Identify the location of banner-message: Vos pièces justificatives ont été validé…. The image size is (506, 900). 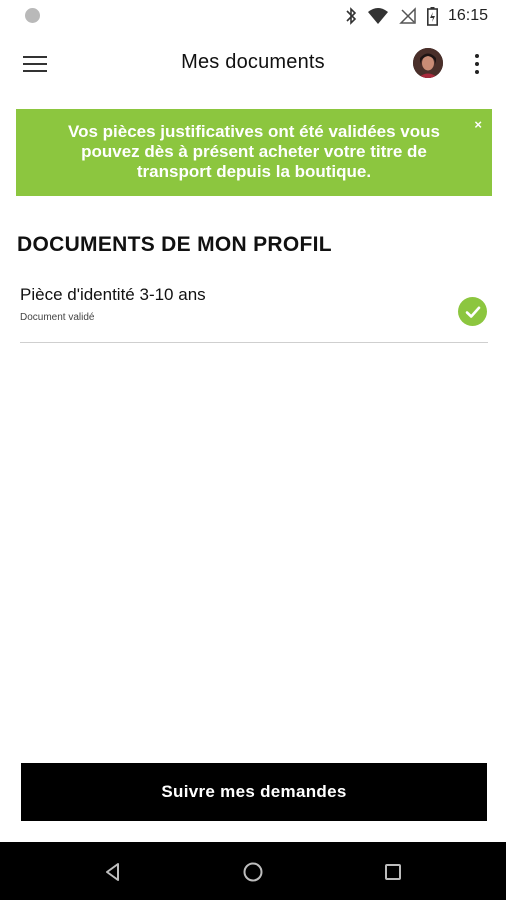
(254, 151).